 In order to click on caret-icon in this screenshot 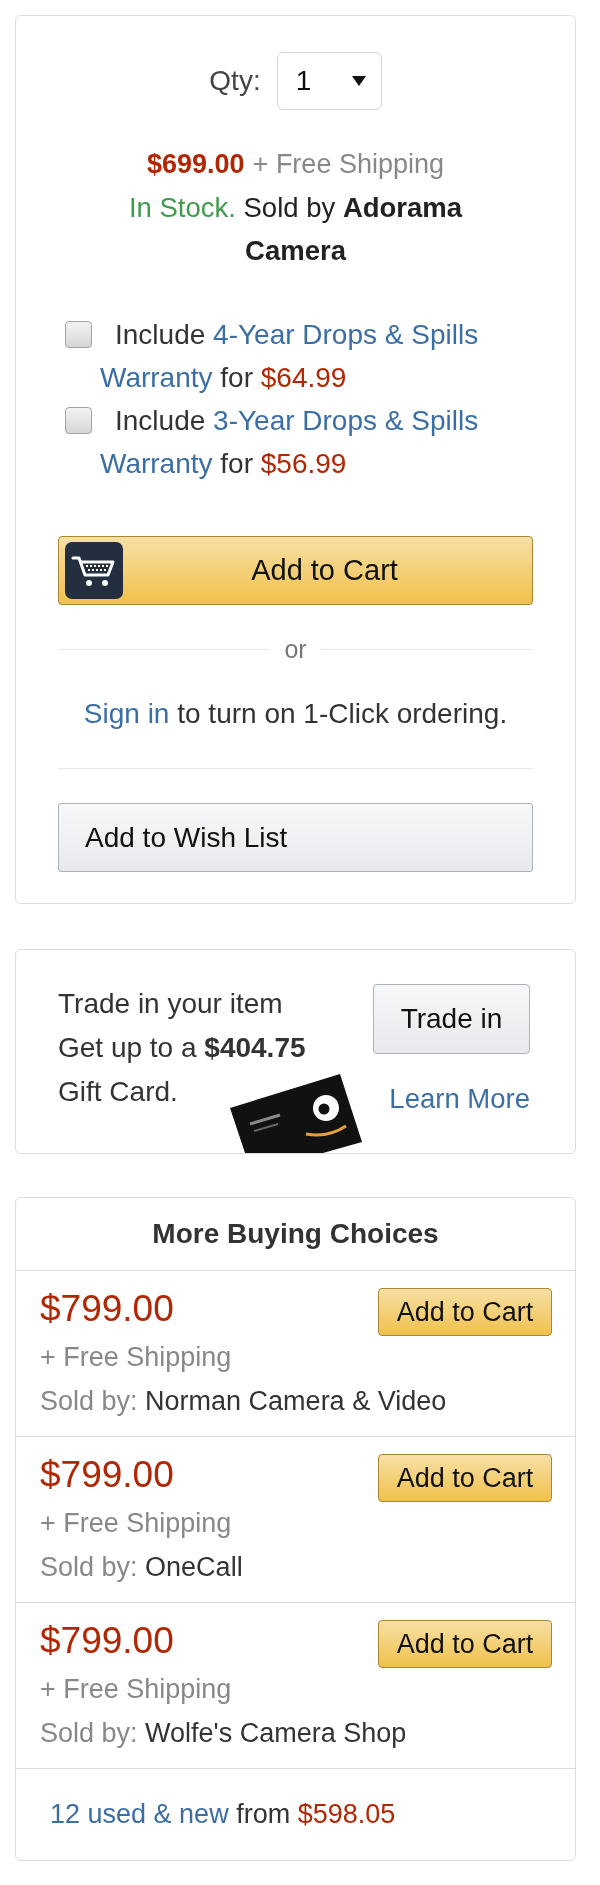, I will do `click(358, 81)`.